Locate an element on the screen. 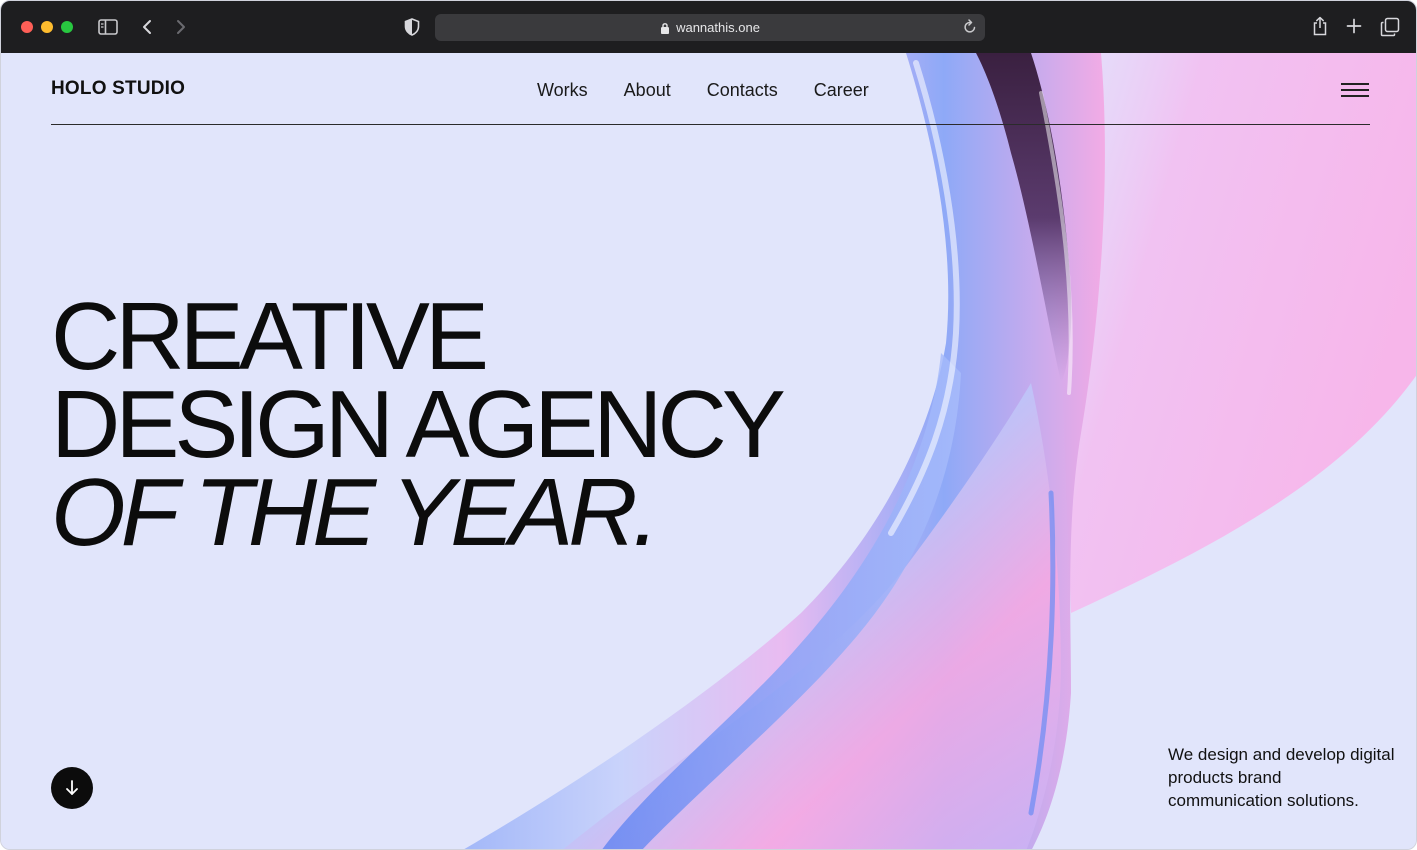 This screenshot has height=850, width=1417. arrow-down-icon is located at coordinates (72, 787).